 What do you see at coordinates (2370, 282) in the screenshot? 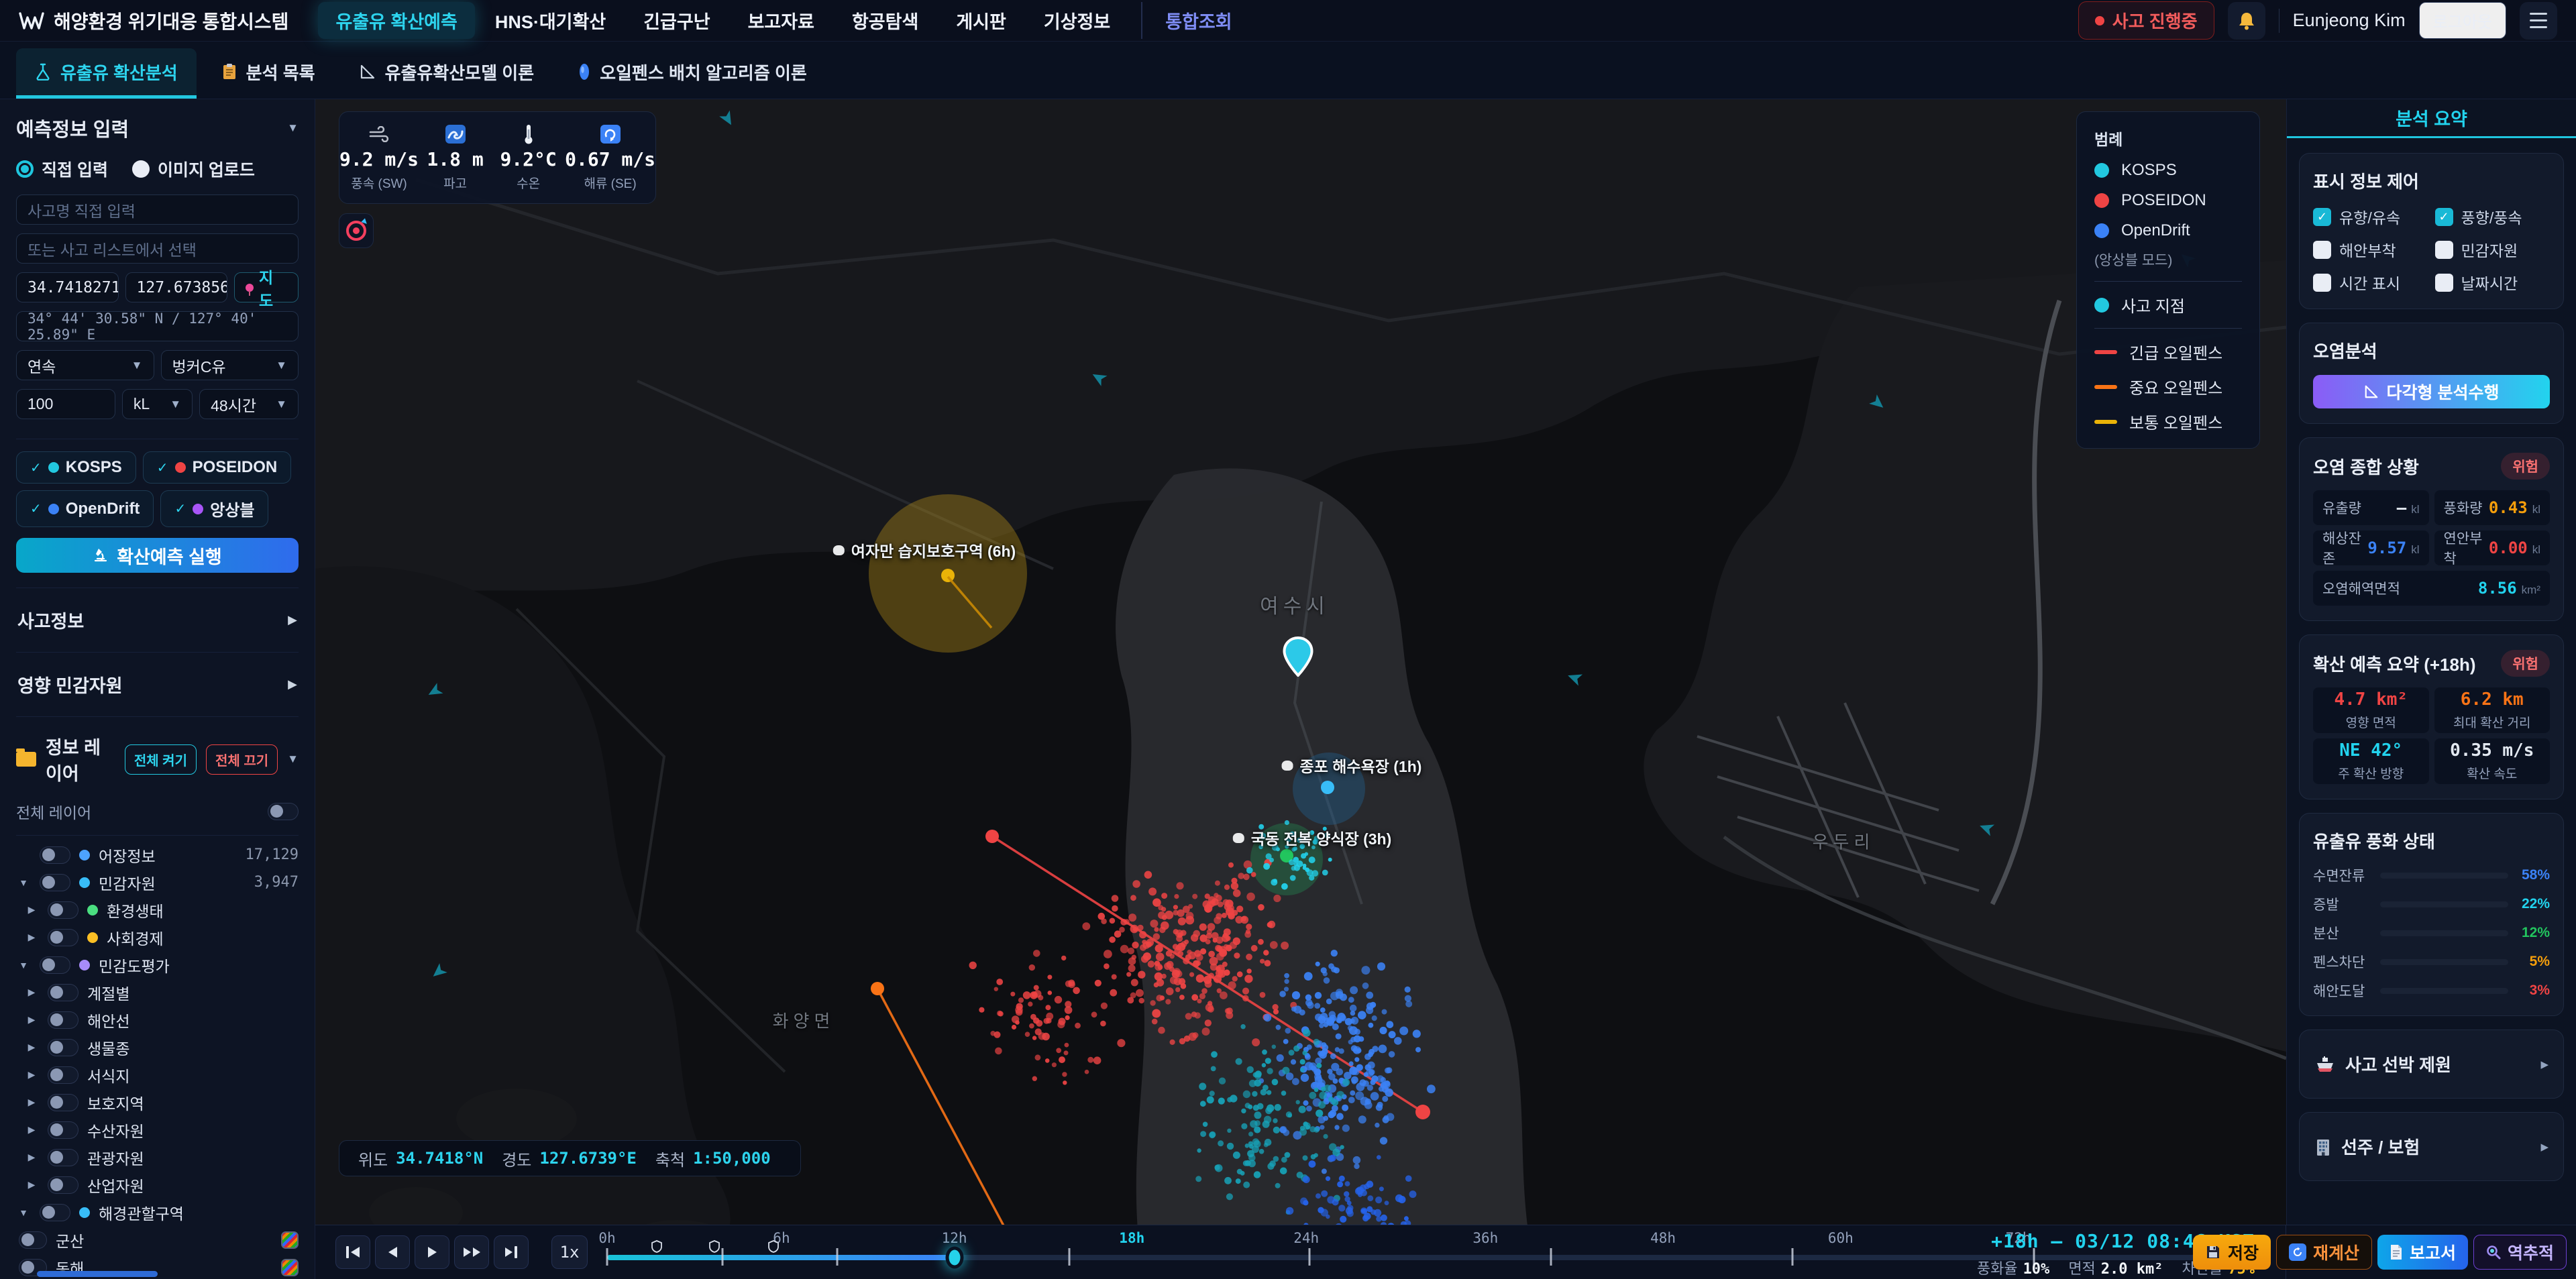
I see `display-checkbox: ✓시간 표시` at bounding box center [2370, 282].